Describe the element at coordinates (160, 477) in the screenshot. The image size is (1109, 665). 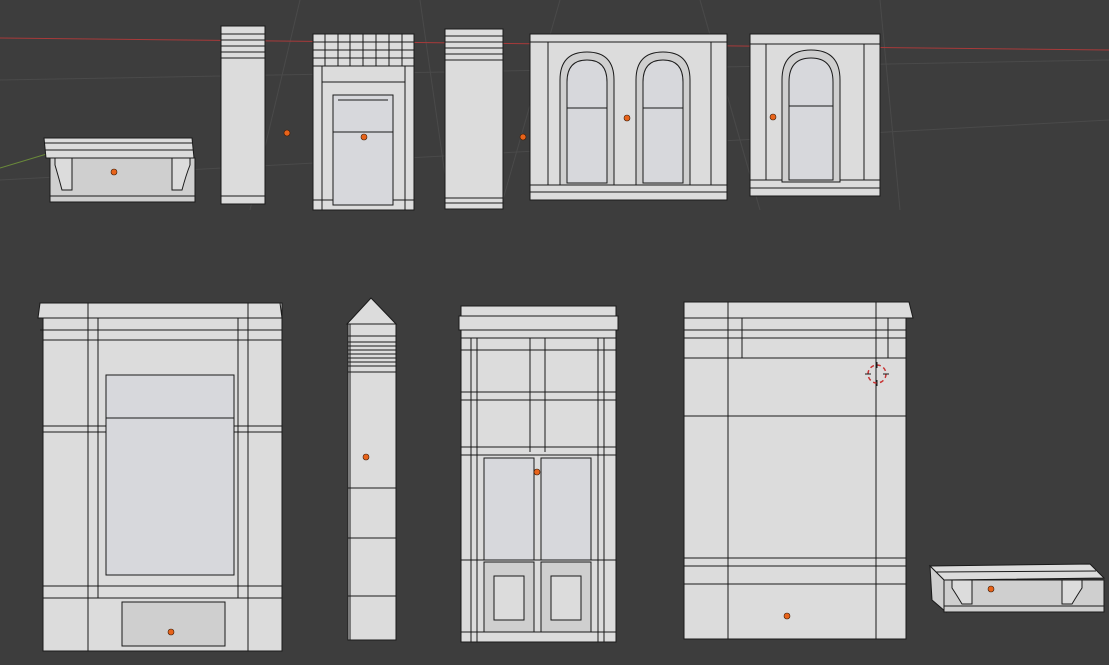
I see `large-storefront-panel` at that location.